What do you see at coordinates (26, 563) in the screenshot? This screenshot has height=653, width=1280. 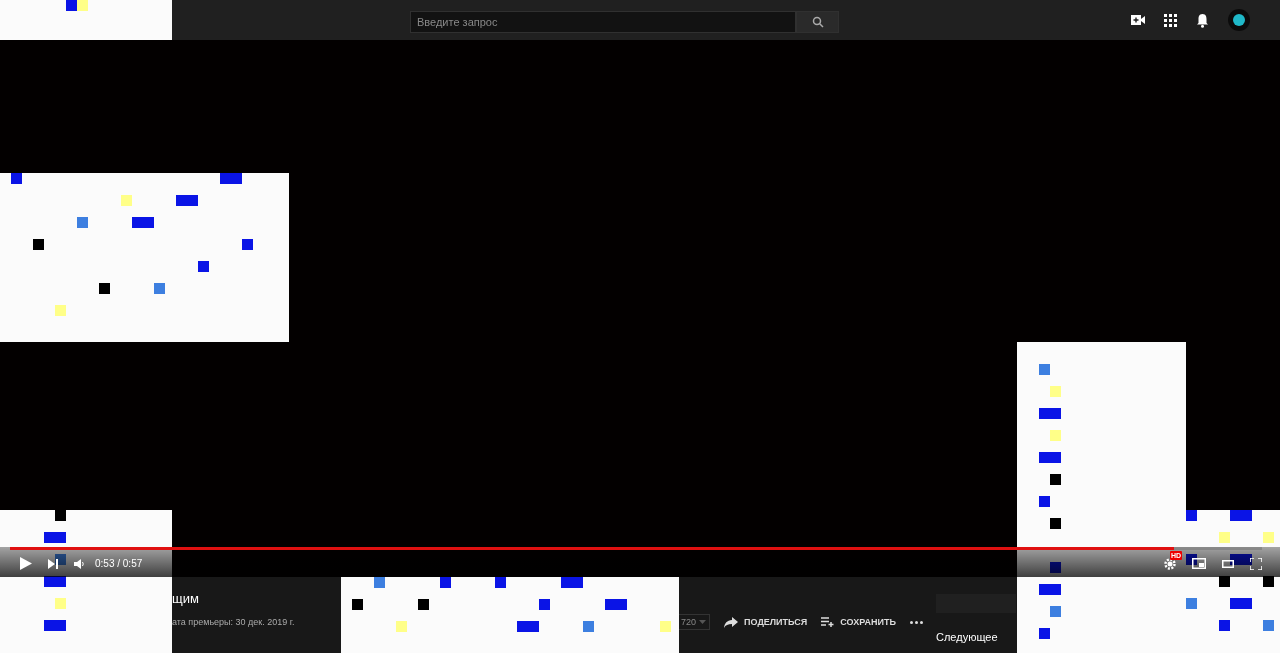 I see `play-icon` at bounding box center [26, 563].